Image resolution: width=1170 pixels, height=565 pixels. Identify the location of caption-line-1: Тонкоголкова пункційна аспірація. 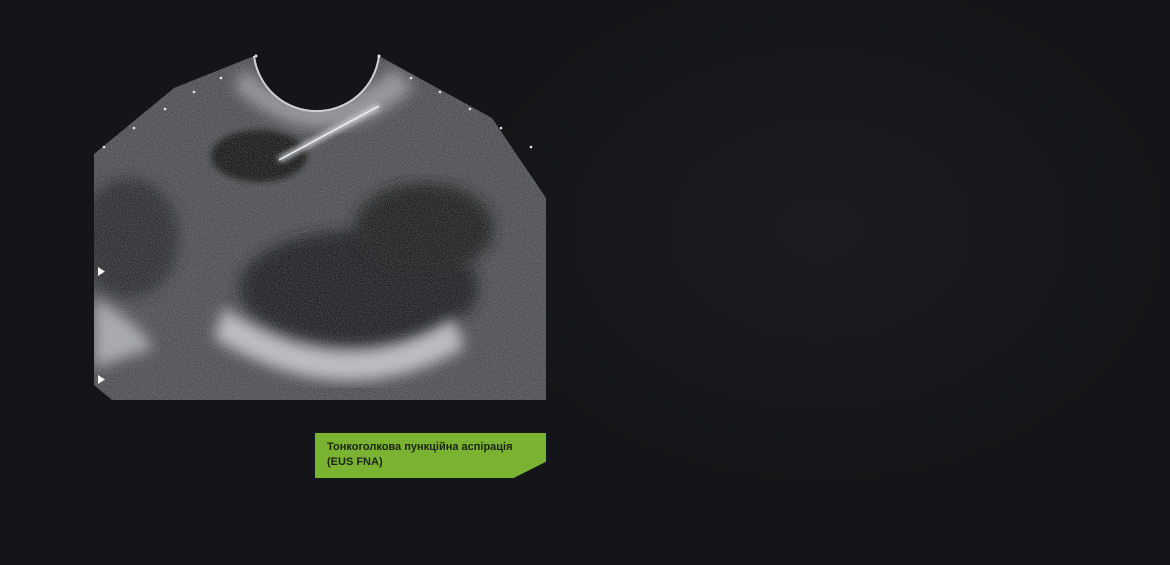
(420, 447).